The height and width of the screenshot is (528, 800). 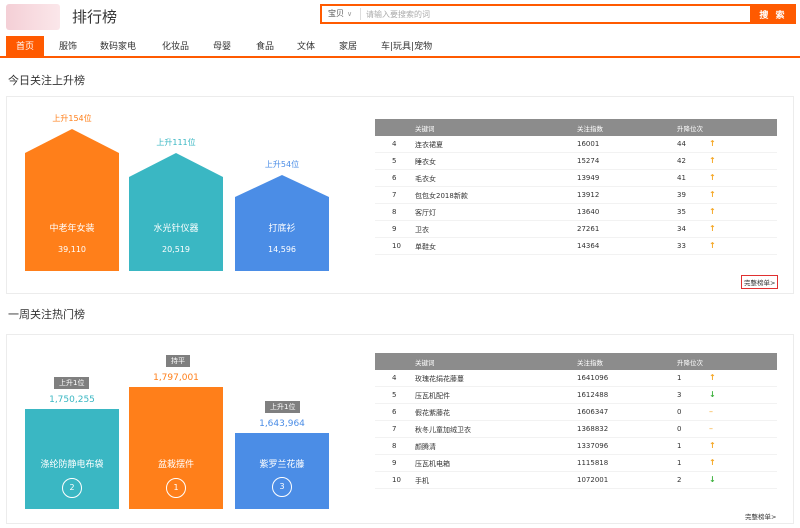 What do you see at coordinates (425, 162) in the screenshot?
I see `row-keyword: 睡衣女` at bounding box center [425, 162].